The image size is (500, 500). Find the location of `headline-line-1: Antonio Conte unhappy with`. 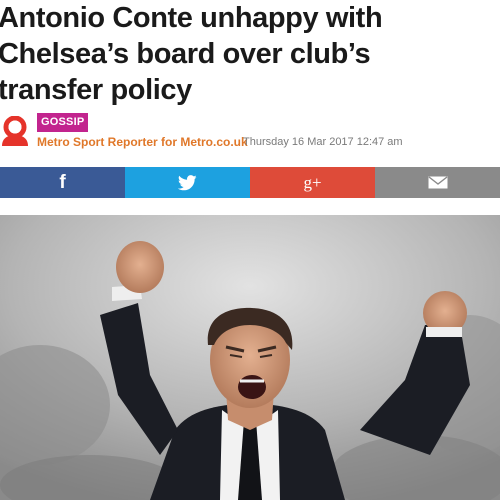

headline-line-1: Antonio Conte unhappy with is located at coordinates (191, 18).